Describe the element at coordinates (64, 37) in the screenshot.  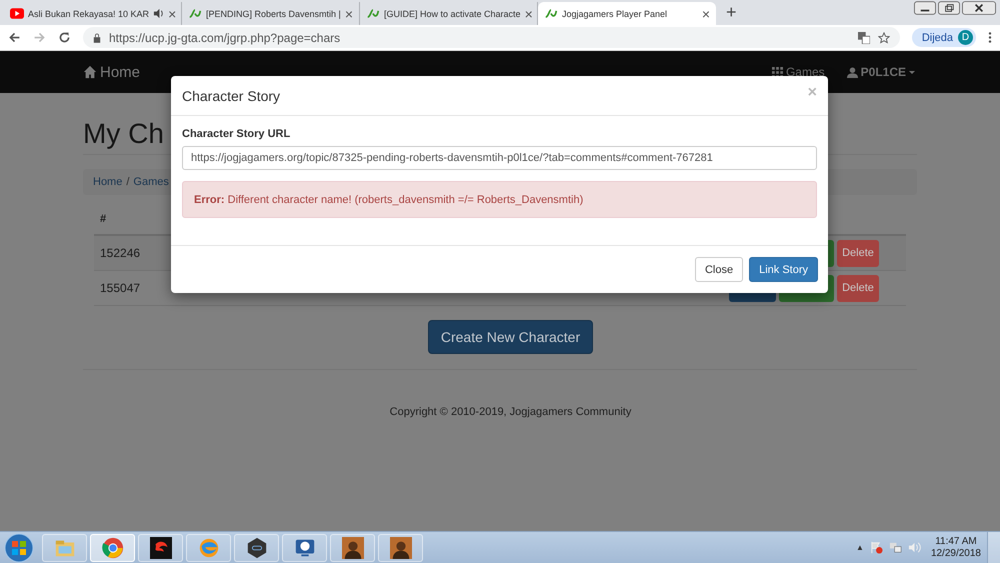
I see `reload-icon` at that location.